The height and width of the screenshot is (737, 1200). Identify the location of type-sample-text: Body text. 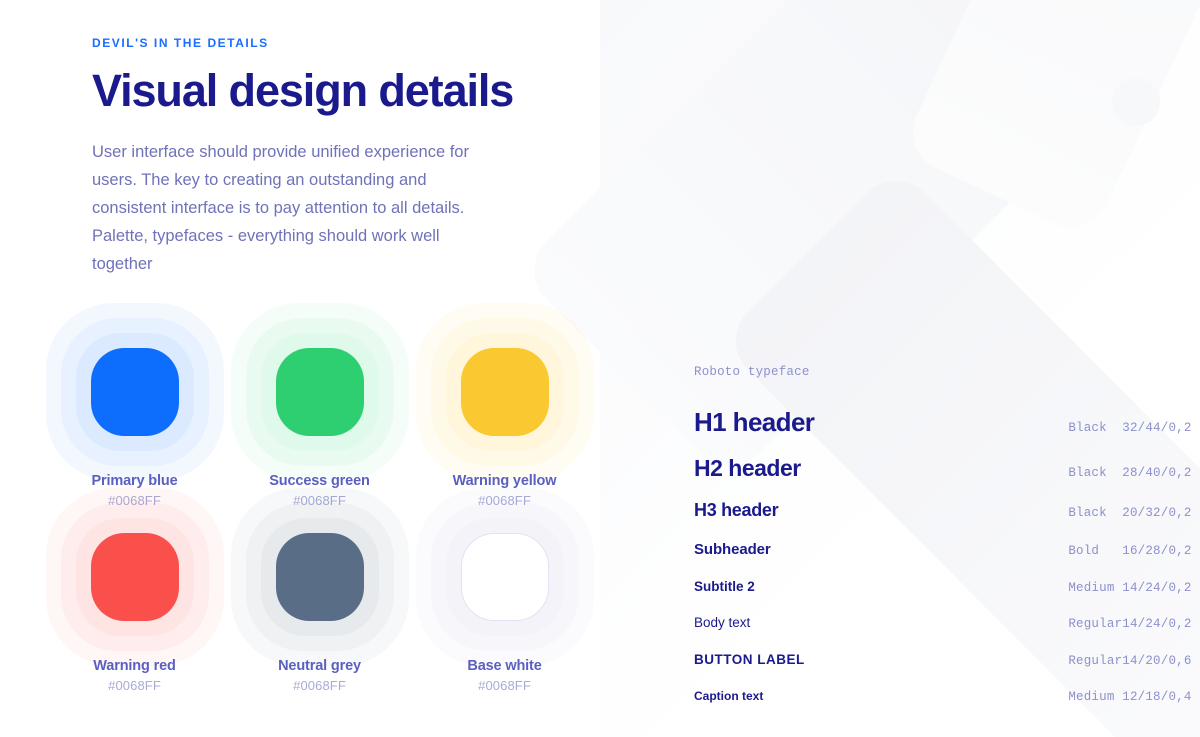
(722, 622).